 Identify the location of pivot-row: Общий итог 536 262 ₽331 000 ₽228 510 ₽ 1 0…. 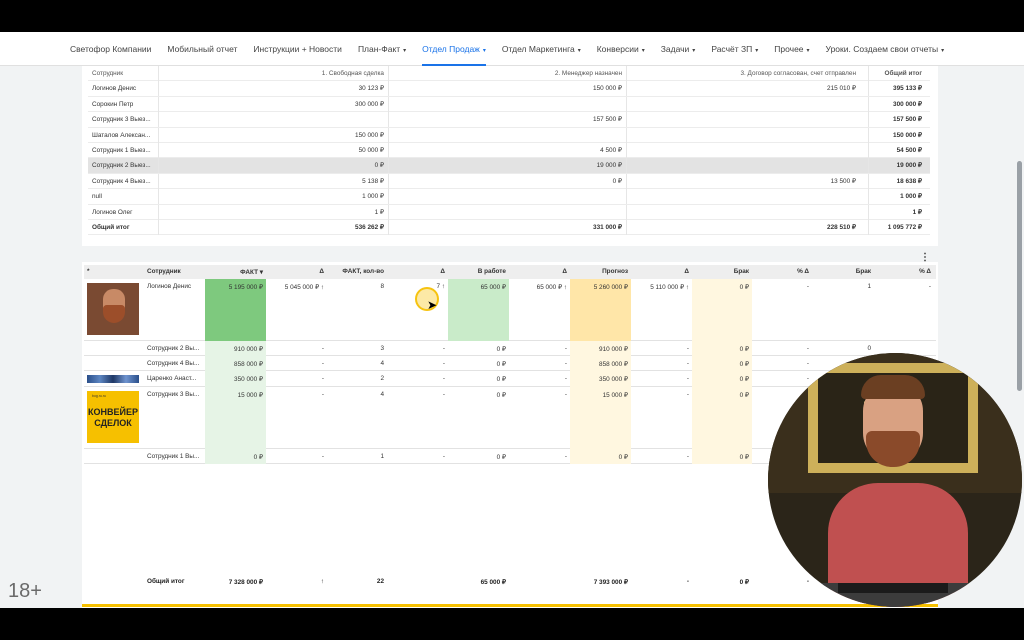
(509, 227).